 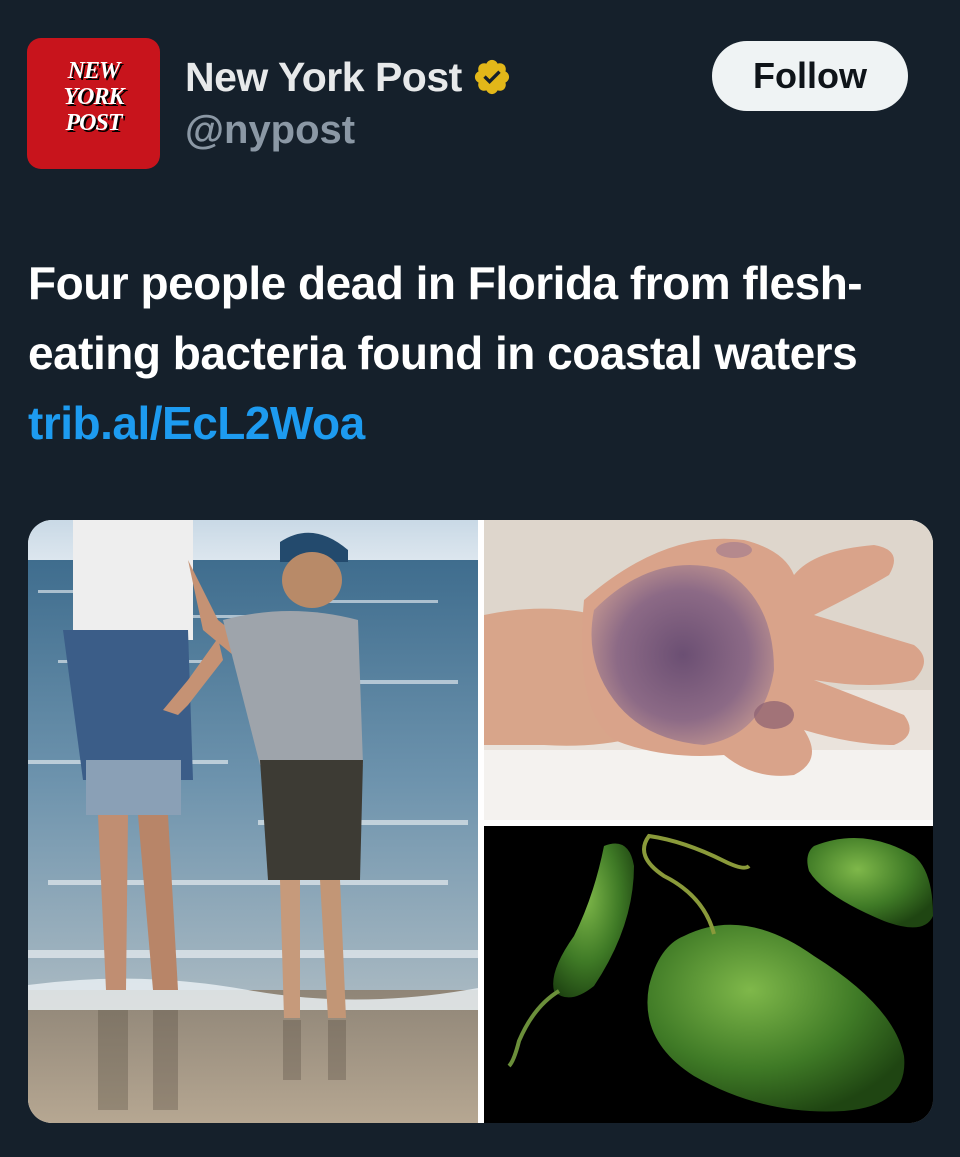 I want to click on avatar: NEW YORK POST, so click(x=93, y=103).